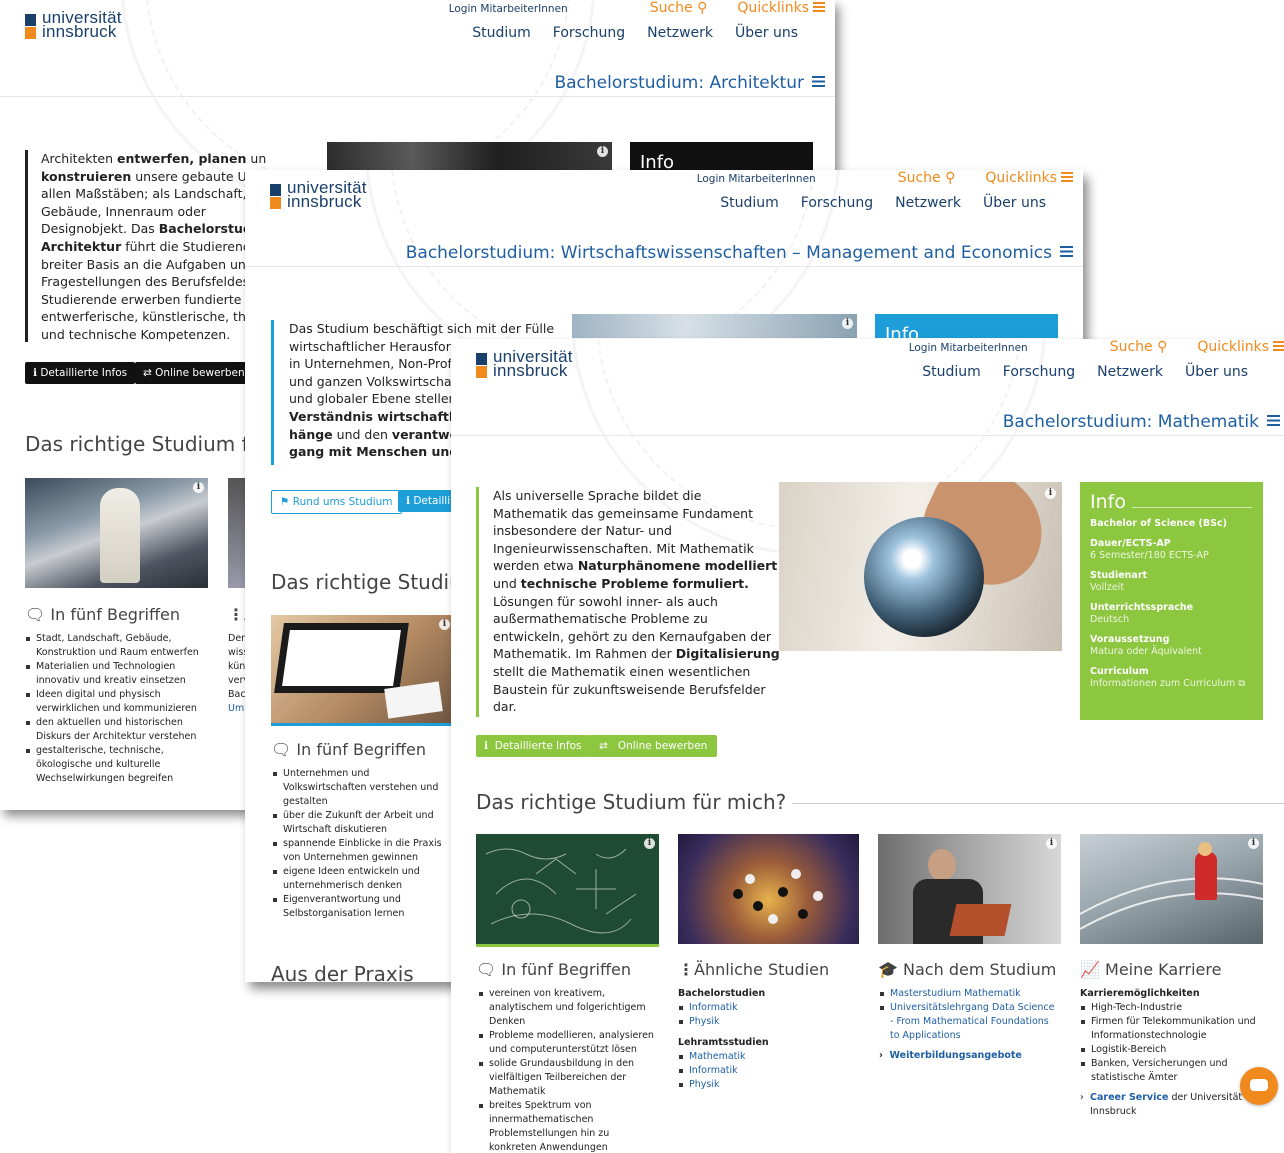  What do you see at coordinates (1170, 1050) in the screenshot?
I see `list-item: Logistik-Bereich` at bounding box center [1170, 1050].